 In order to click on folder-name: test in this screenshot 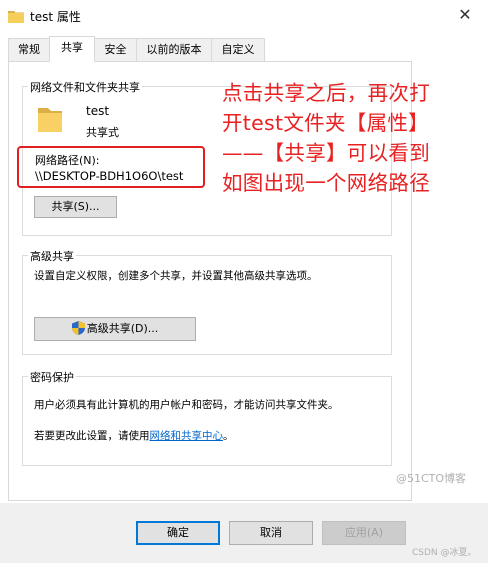, I will do `click(98, 111)`.